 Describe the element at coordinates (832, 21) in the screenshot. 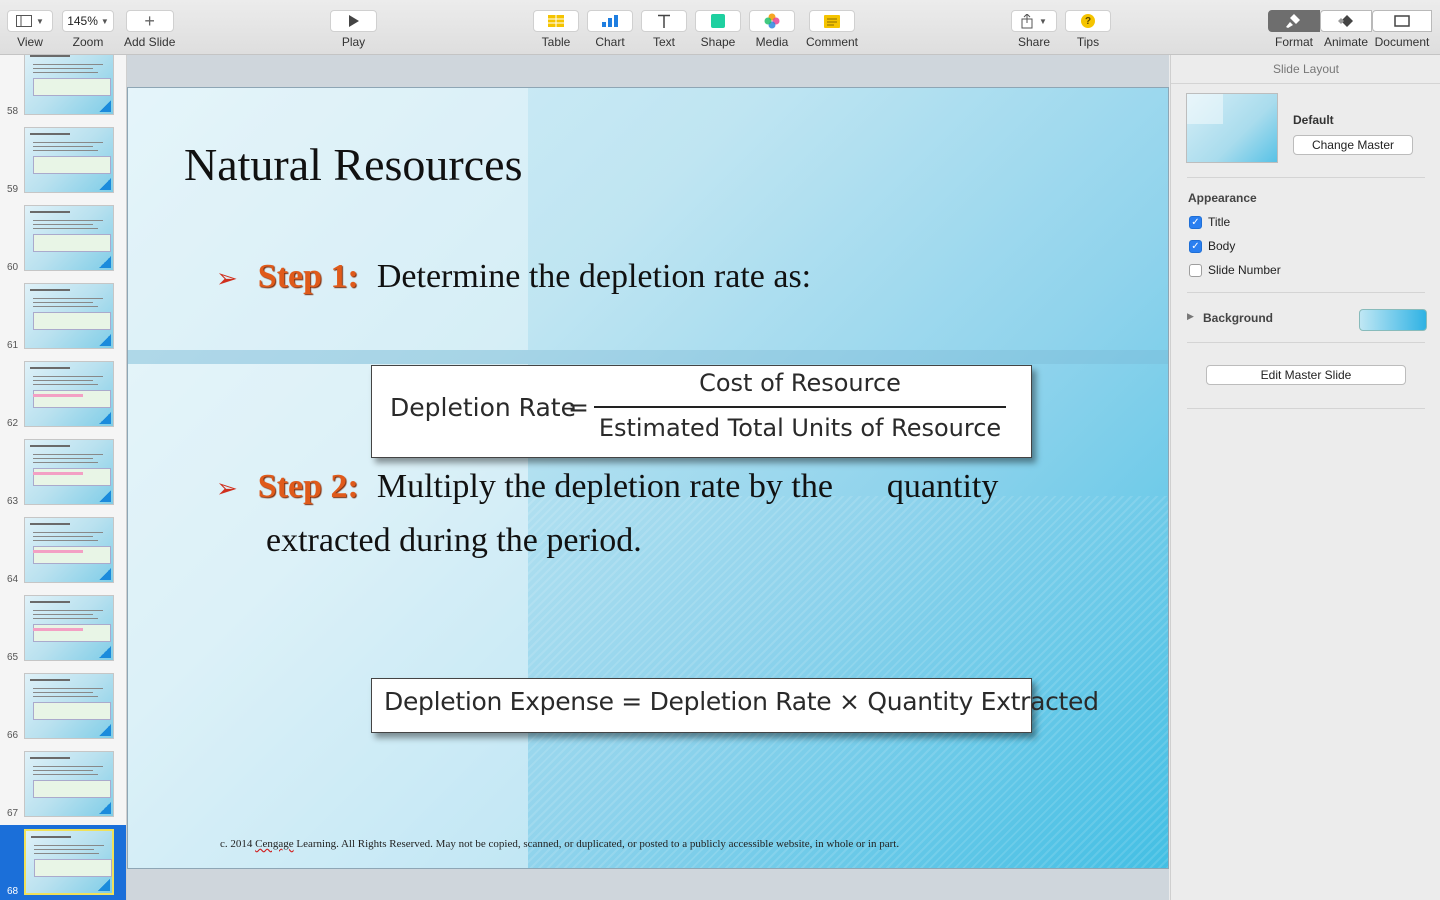

I see `comment-button` at that location.